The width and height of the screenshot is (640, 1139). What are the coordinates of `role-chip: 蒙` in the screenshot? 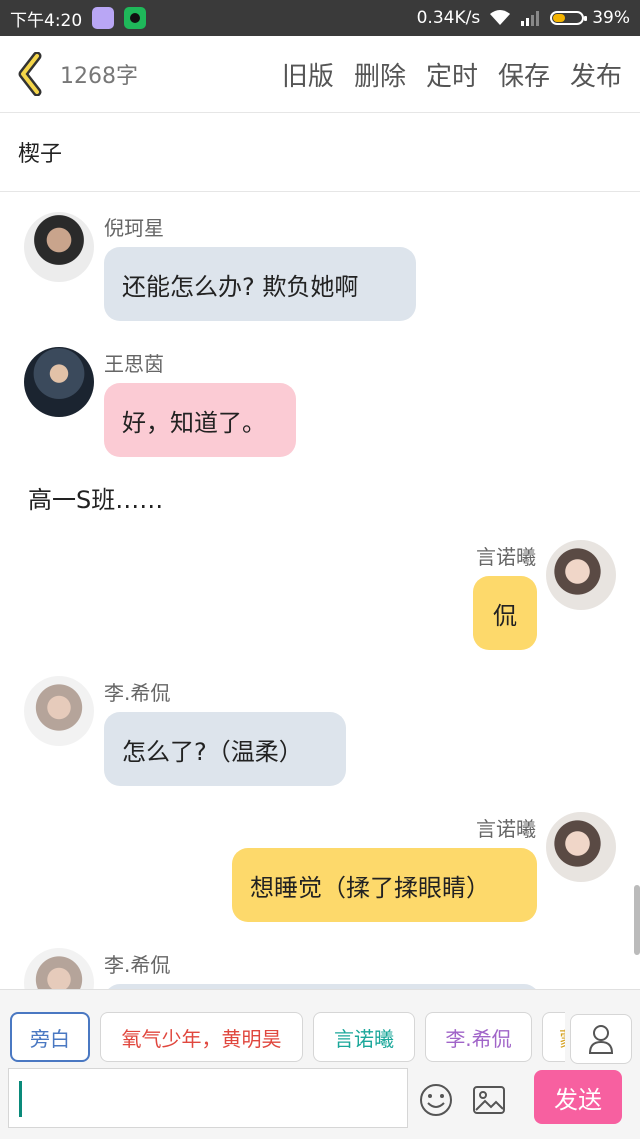 It's located at (553, 1037).